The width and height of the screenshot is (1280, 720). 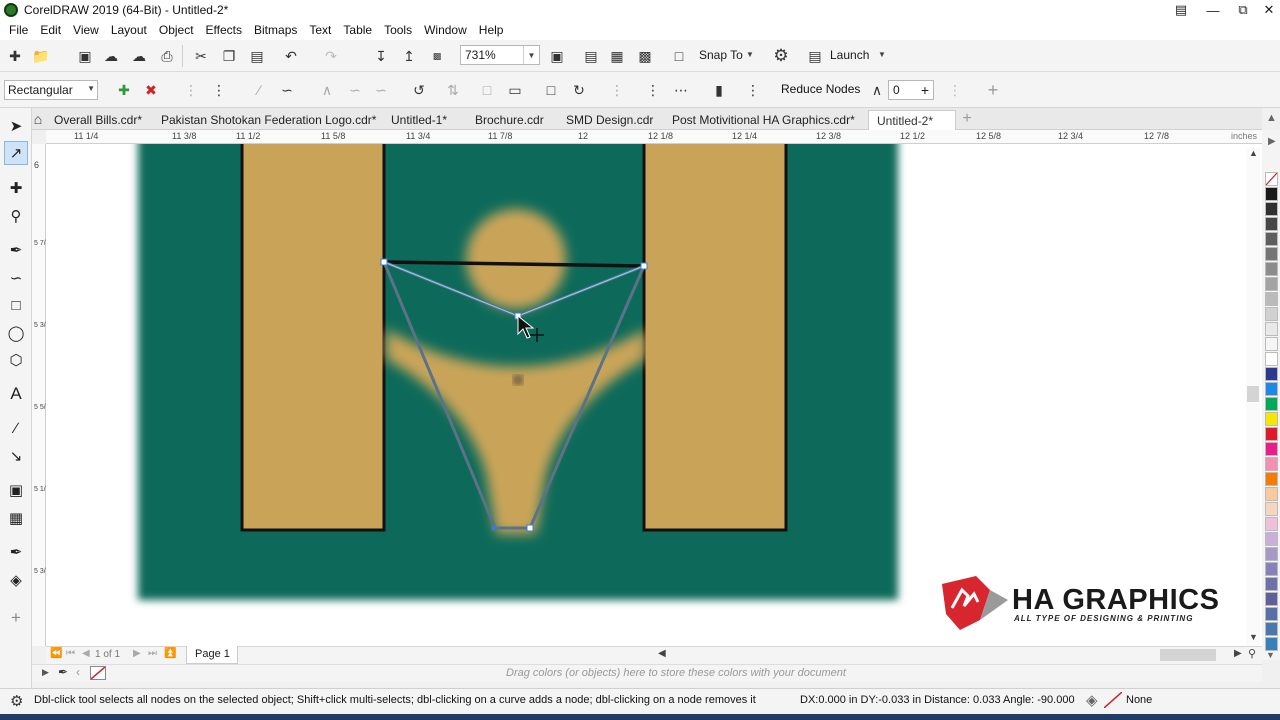 What do you see at coordinates (16, 490) in the screenshot?
I see `drop-shadow-tool-icon: ▣` at bounding box center [16, 490].